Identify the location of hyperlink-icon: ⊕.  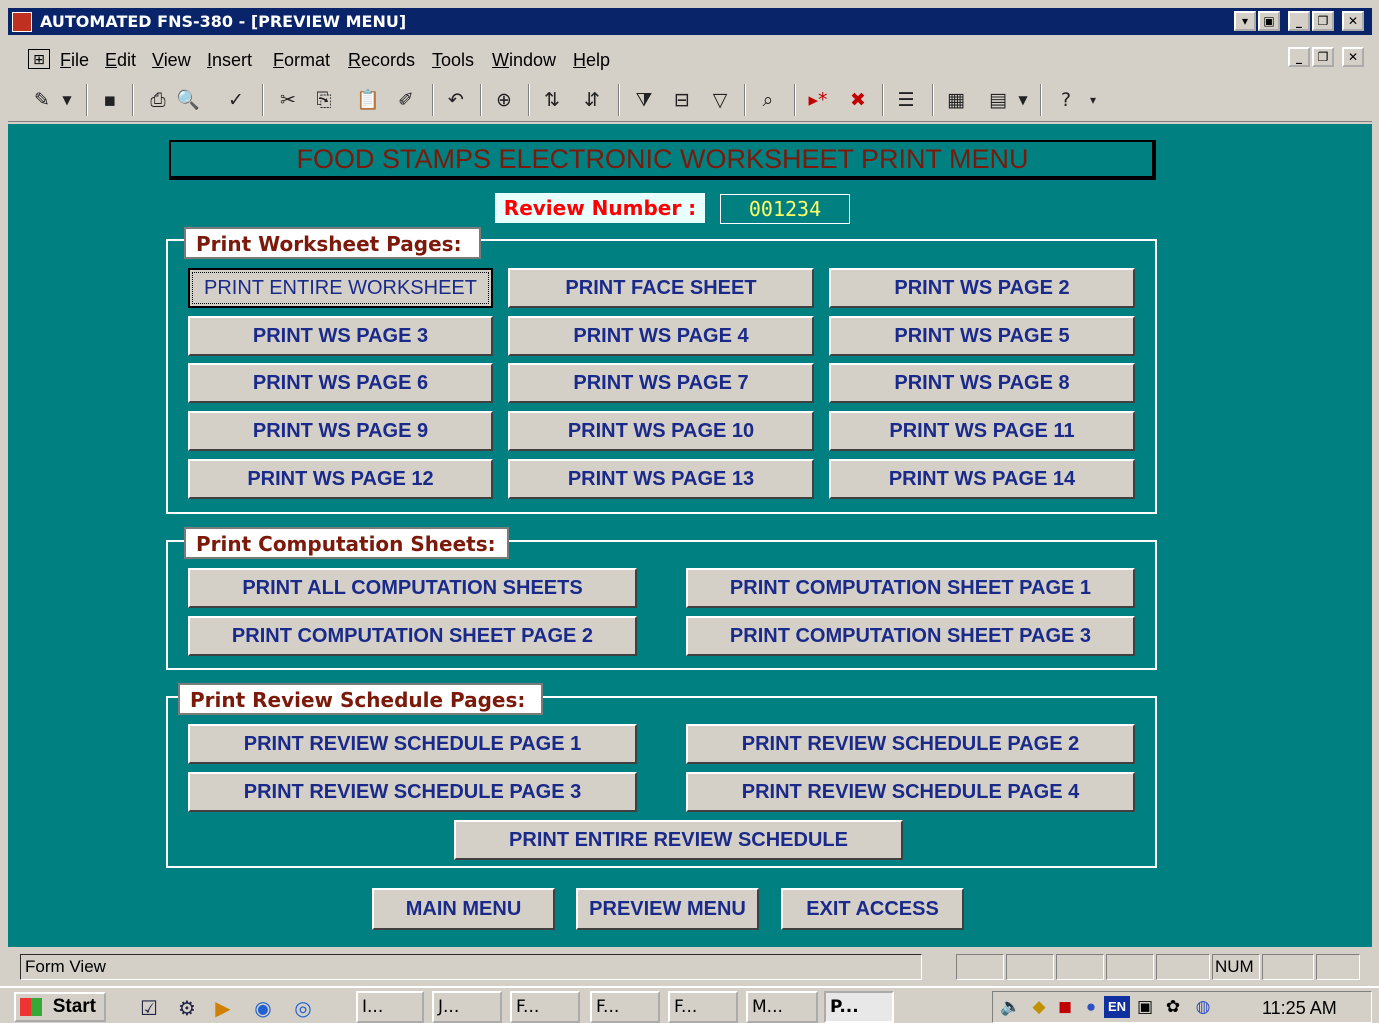
(504, 100).